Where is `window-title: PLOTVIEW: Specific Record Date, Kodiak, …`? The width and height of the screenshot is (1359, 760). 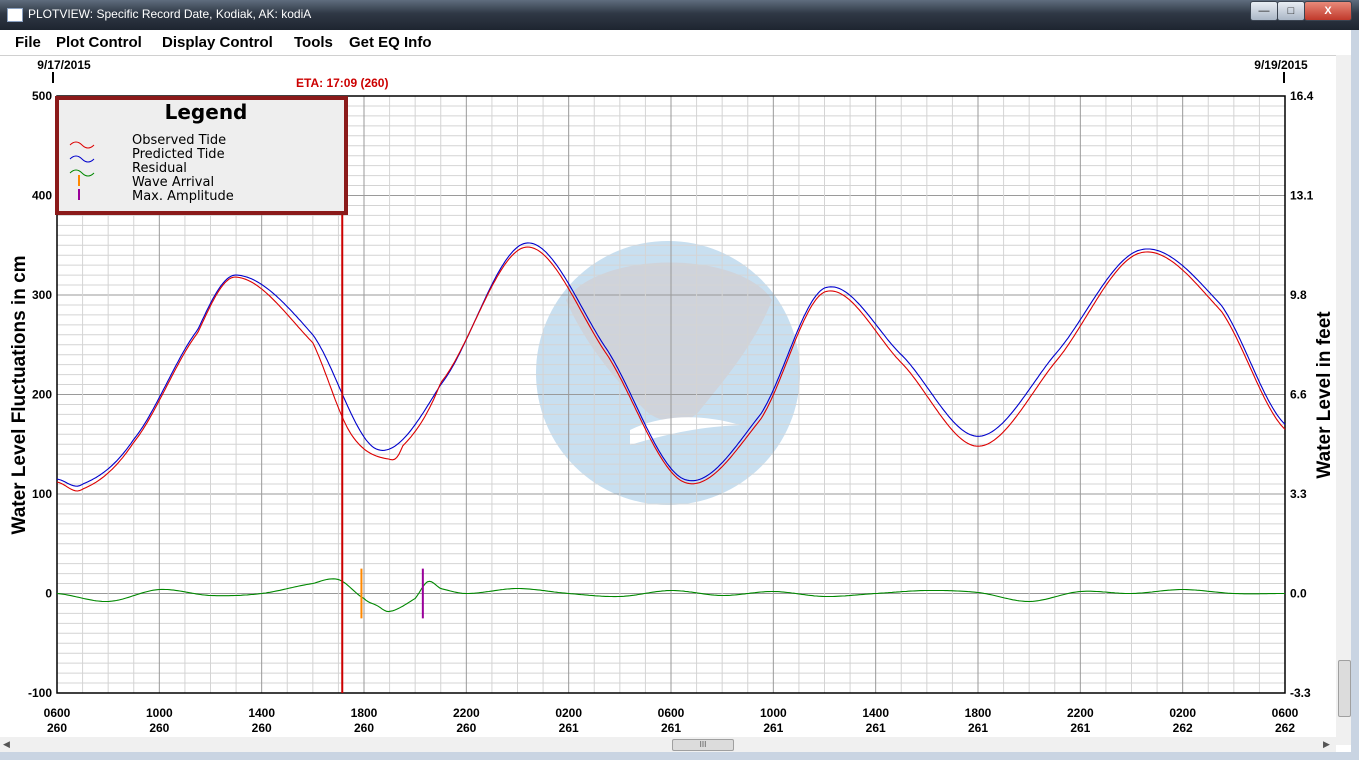
window-title: PLOTVIEW: Specific Record Date, Kodiak, … is located at coordinates (170, 14).